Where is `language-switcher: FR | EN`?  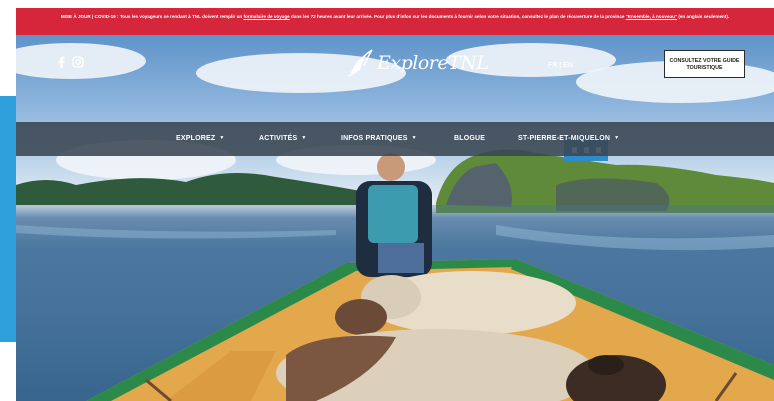 language-switcher: FR | EN is located at coordinates (560, 65).